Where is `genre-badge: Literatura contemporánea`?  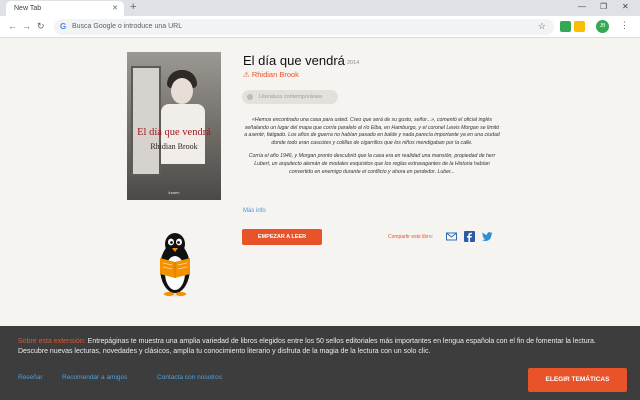 genre-badge: Literatura contemporánea is located at coordinates (290, 97).